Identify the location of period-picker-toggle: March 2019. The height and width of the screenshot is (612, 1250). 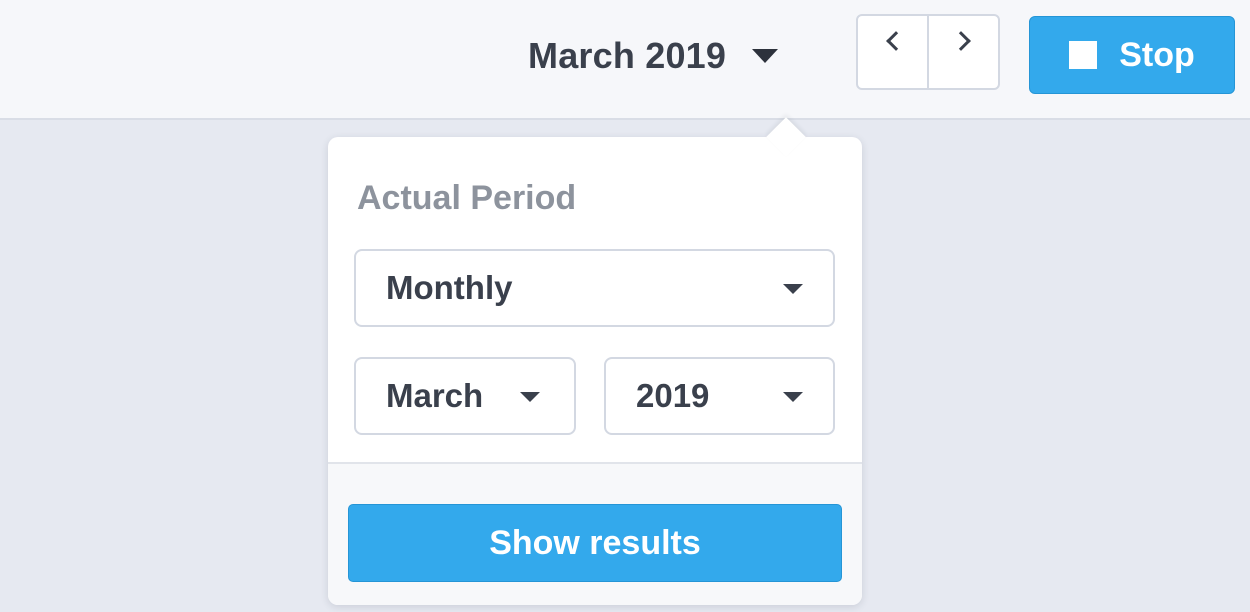
(653, 56).